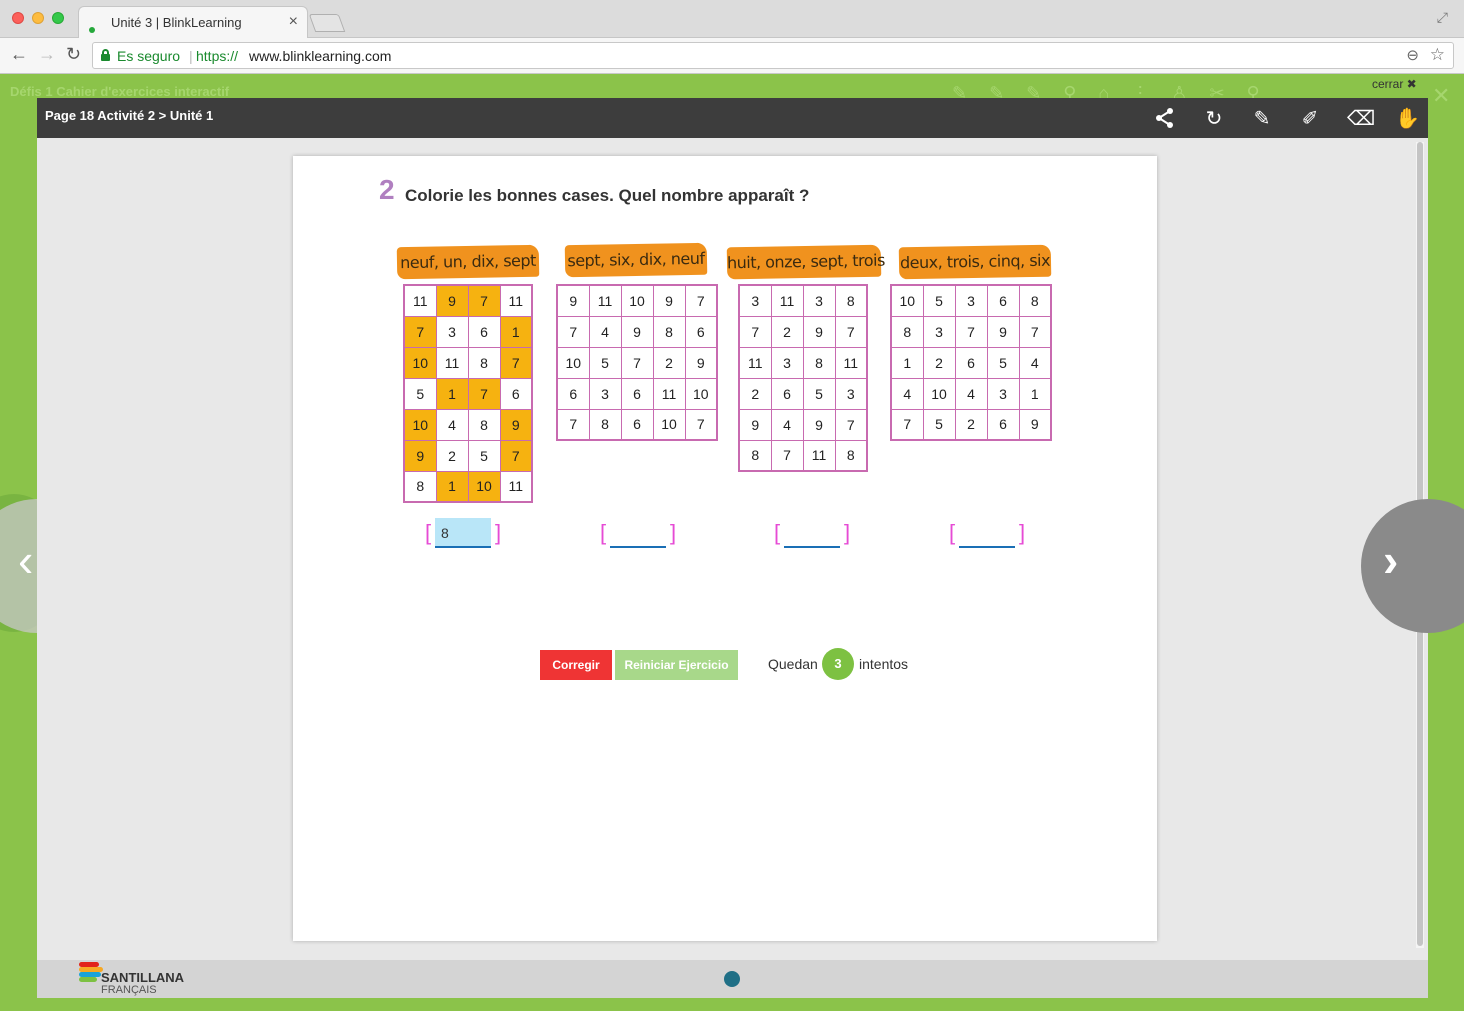 The width and height of the screenshot is (1464, 1011). What do you see at coordinates (38, 18) in the screenshot?
I see `window-minimize-button` at bounding box center [38, 18].